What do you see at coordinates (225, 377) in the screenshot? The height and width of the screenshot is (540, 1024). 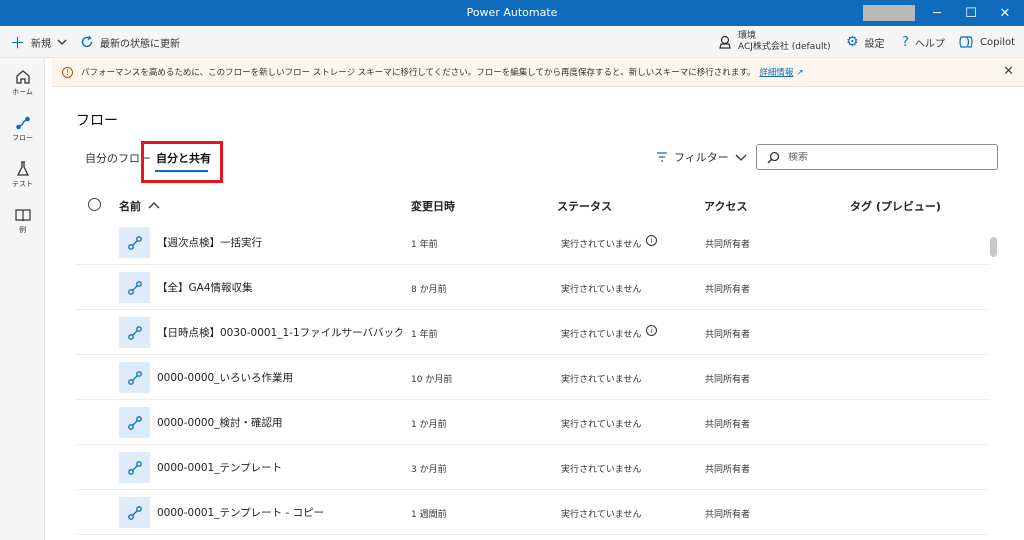 I see `flow-name: 0000-0000_いろいろ作業用` at bounding box center [225, 377].